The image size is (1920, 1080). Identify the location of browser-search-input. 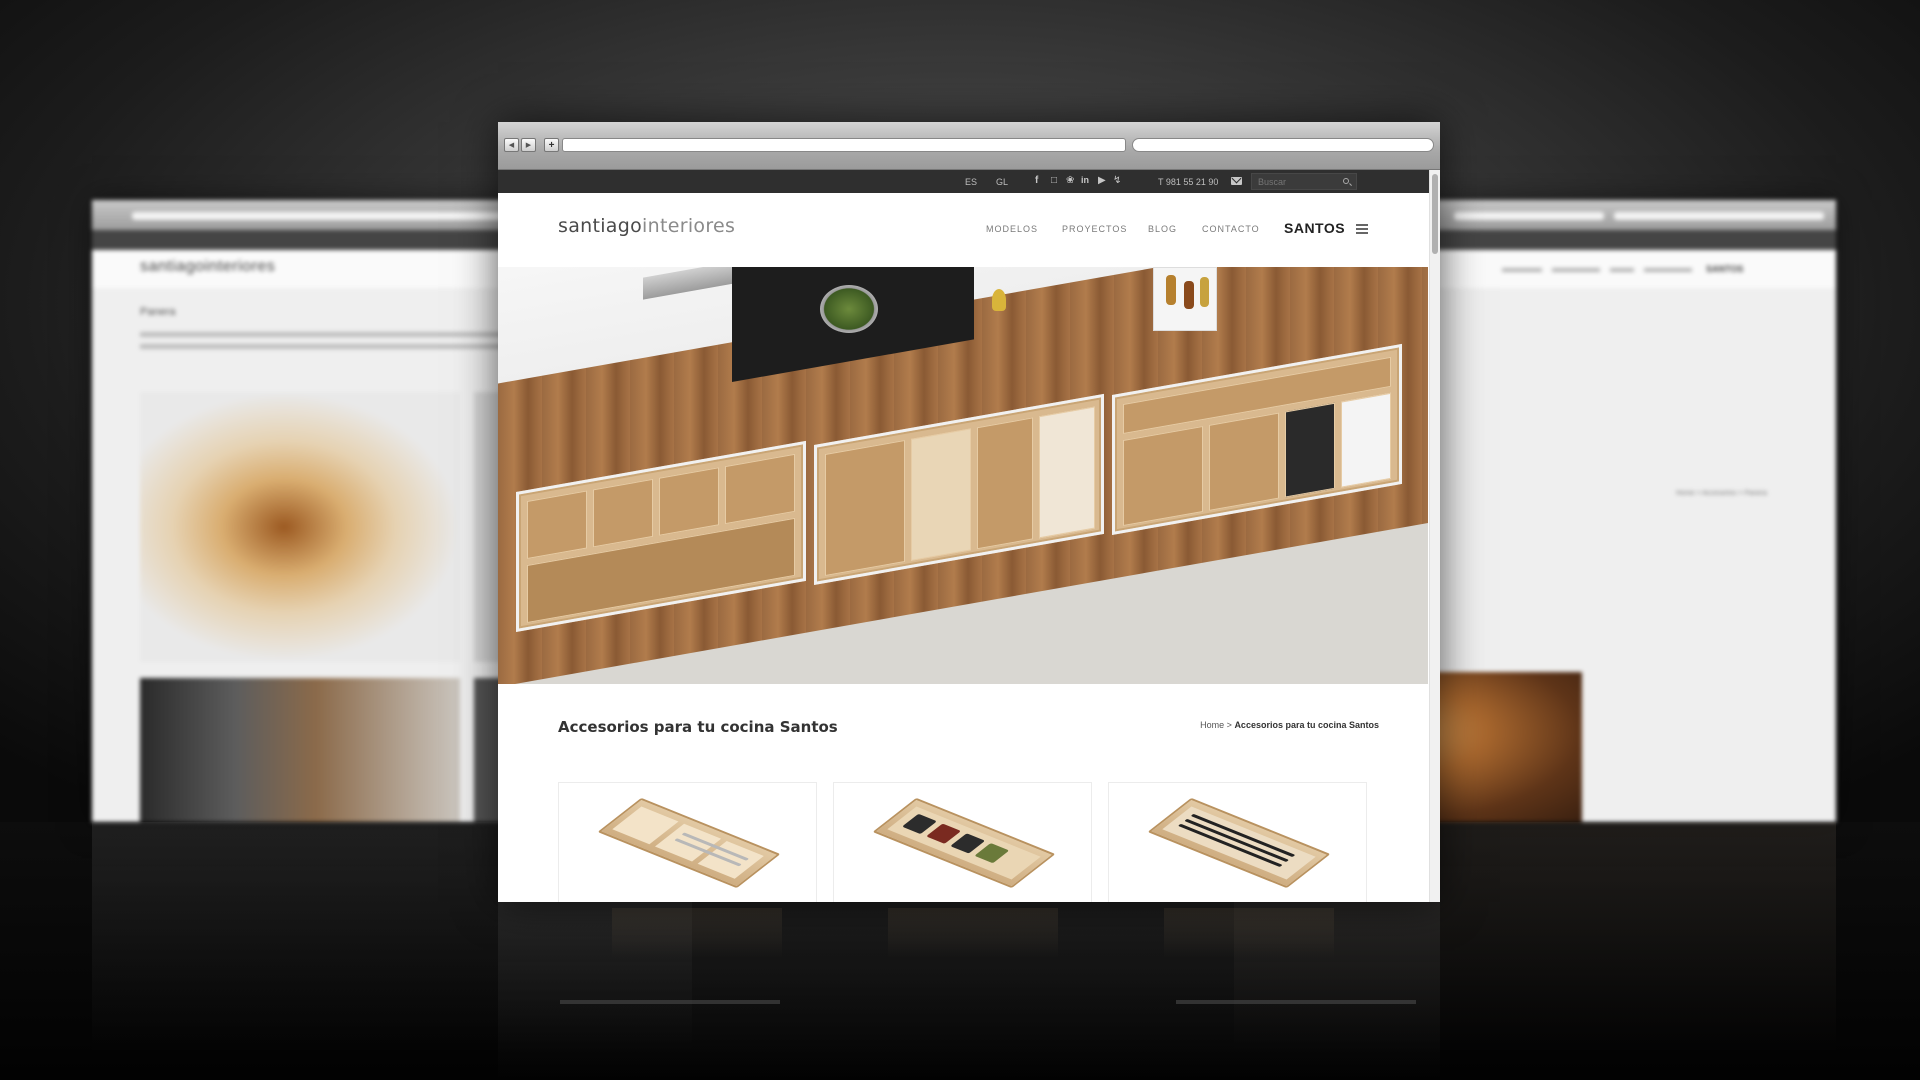
(1283, 145).